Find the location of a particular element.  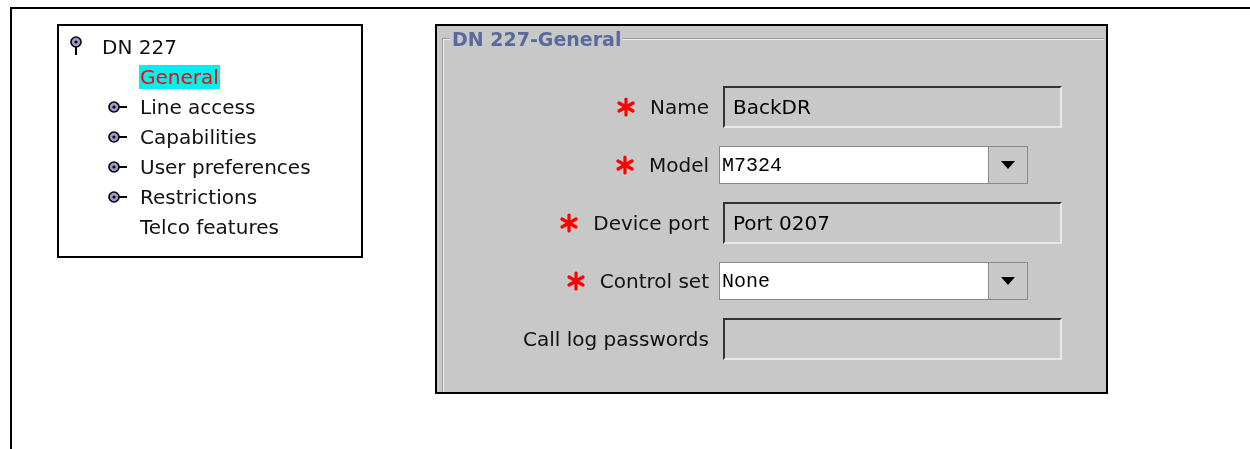

field-label: Call log passwords is located at coordinates (616, 339).